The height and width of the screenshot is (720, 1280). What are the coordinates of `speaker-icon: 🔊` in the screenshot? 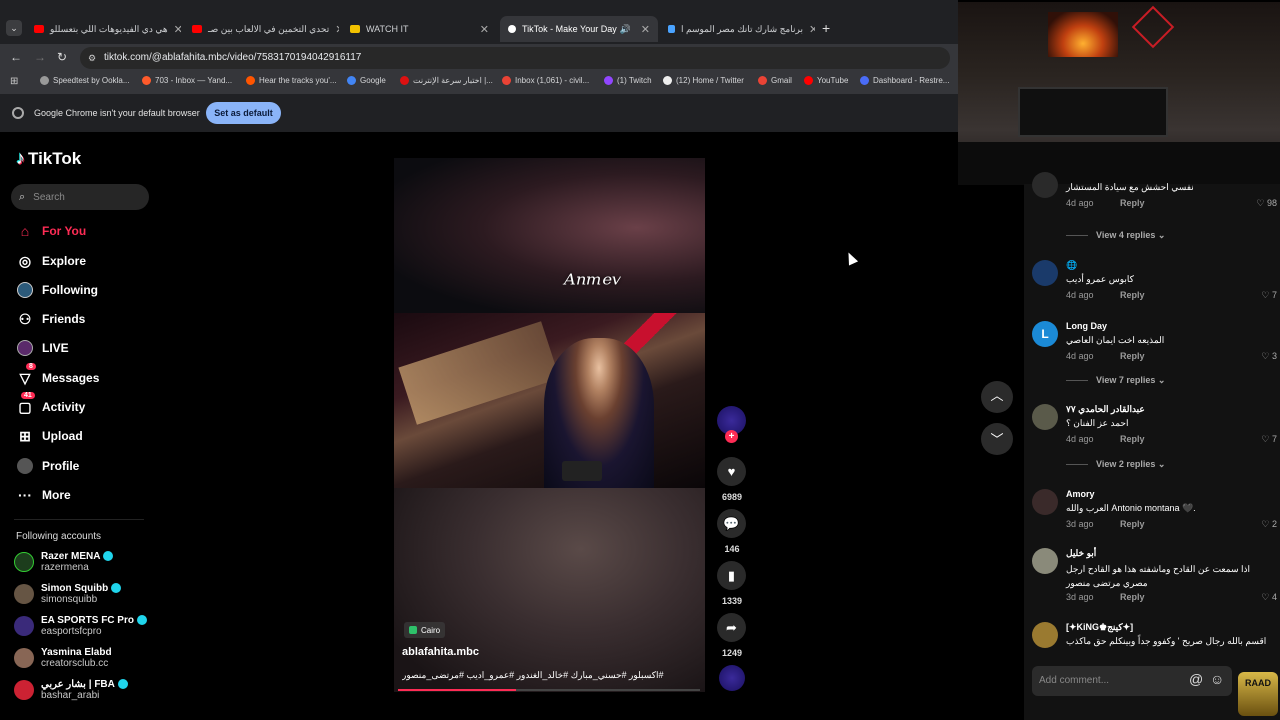 It's located at (625, 29).